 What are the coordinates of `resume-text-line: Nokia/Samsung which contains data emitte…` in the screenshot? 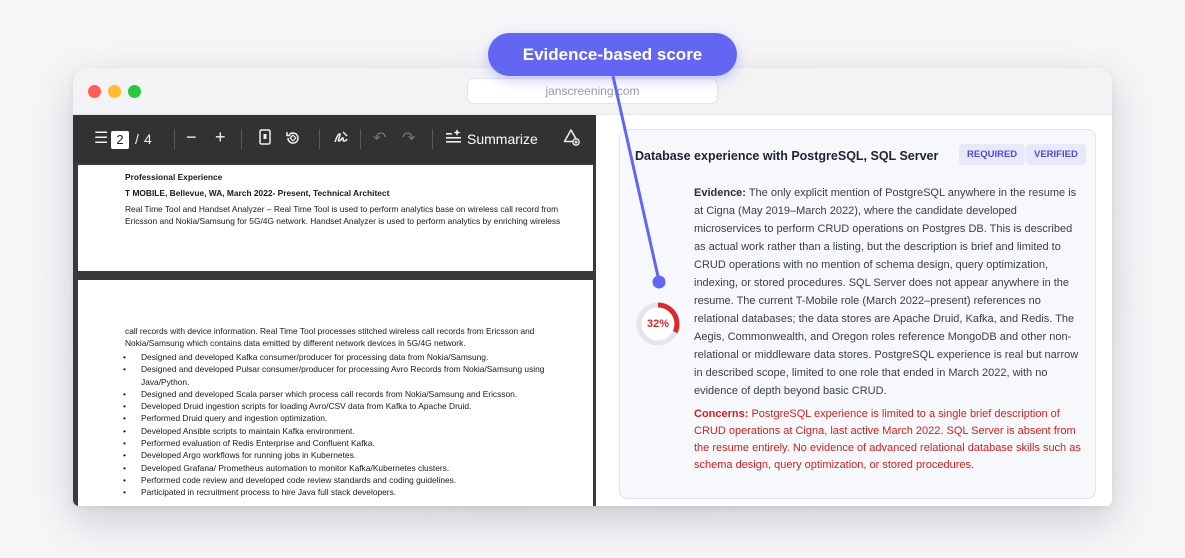 It's located at (295, 343).